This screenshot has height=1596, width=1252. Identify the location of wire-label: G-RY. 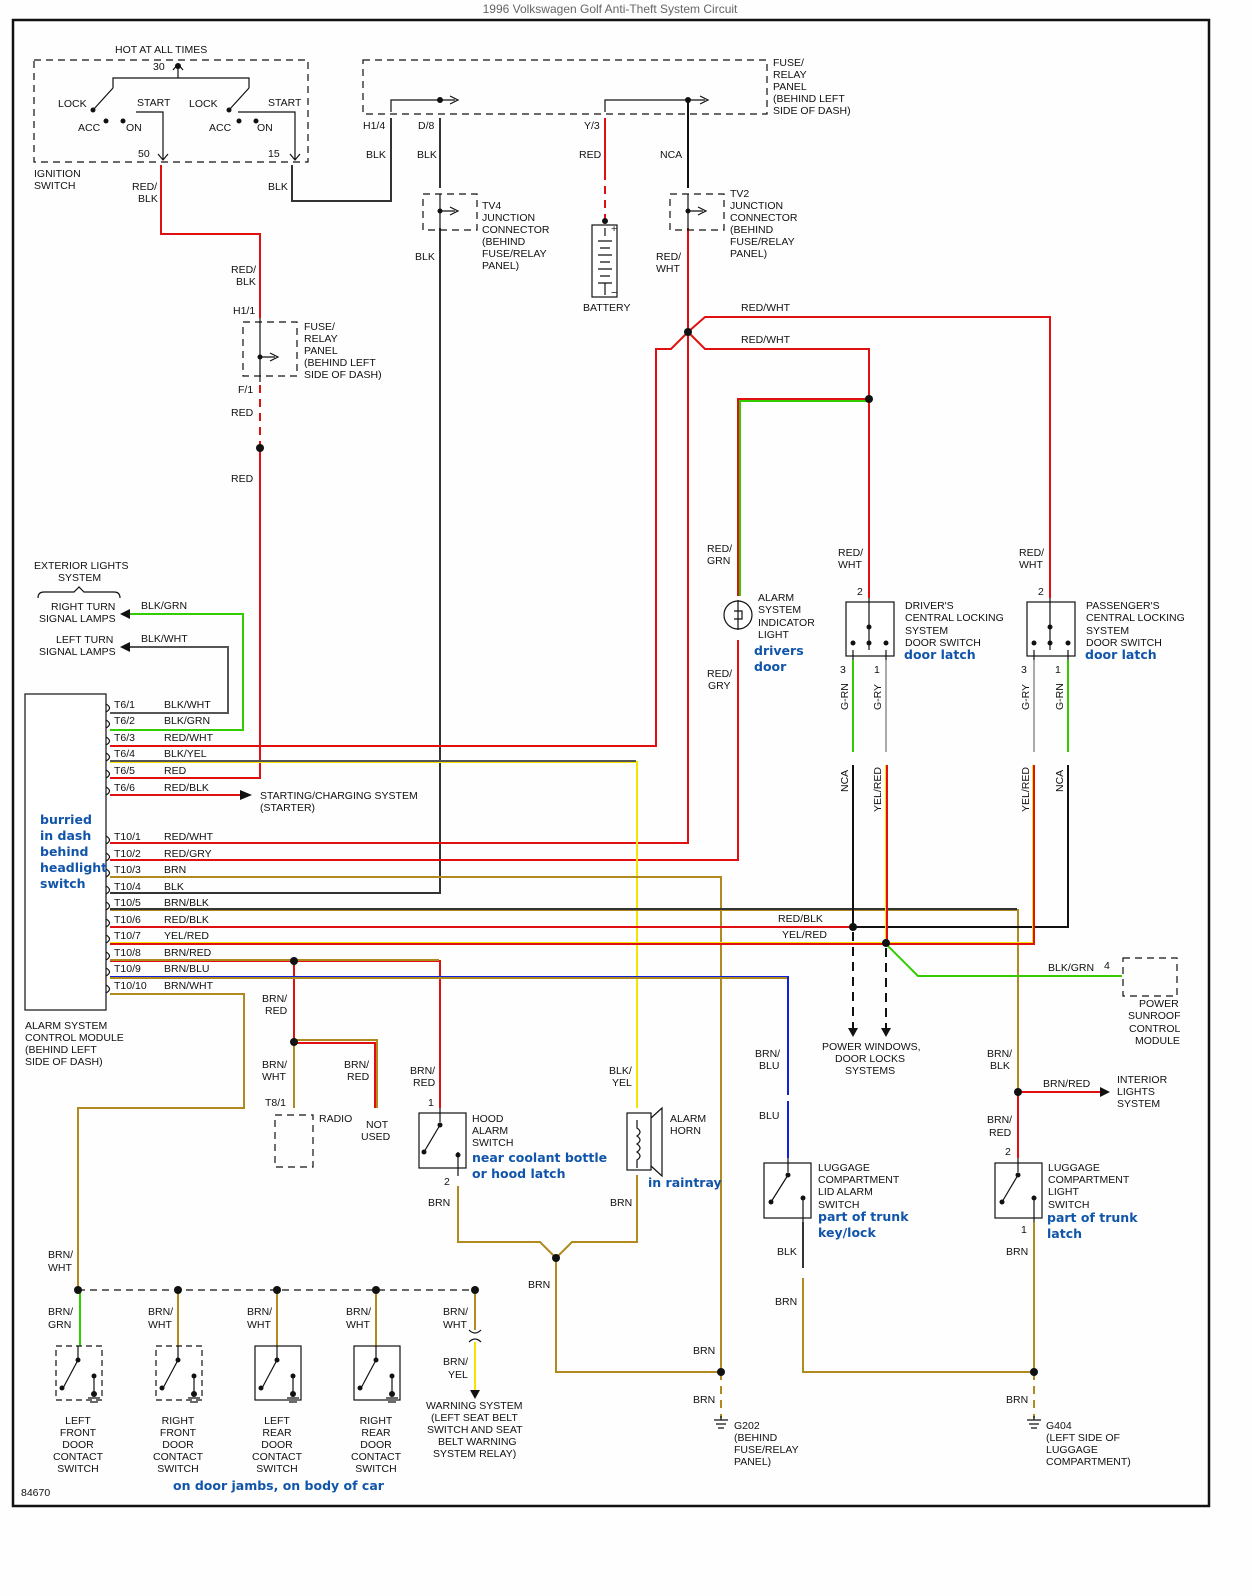
(878, 697).